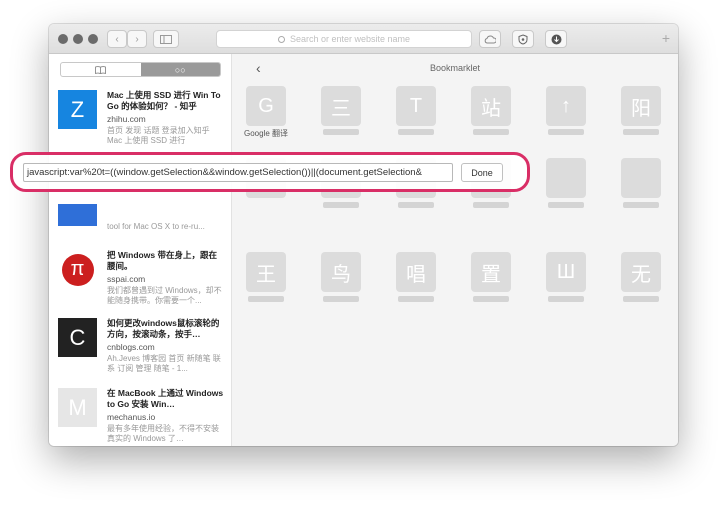  I want to click on forward-nav-button: ›, so click(137, 39).